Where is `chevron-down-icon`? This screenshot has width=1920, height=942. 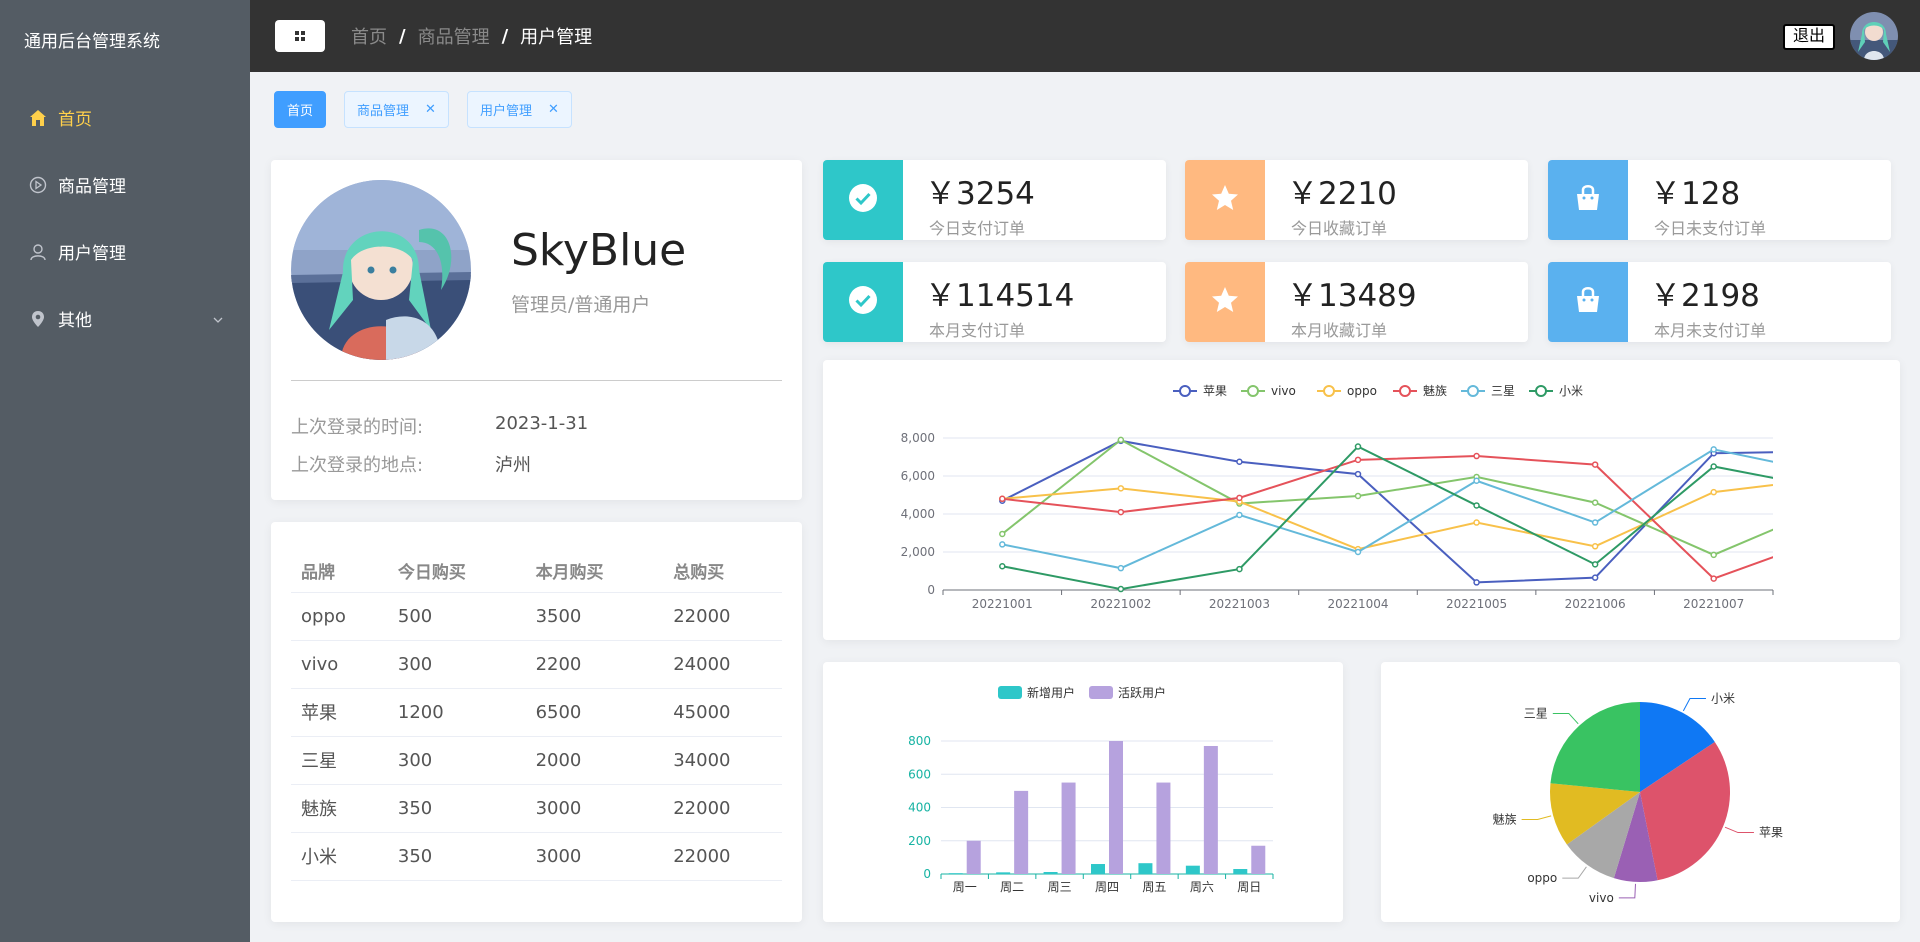
chevron-down-icon is located at coordinates (218, 321).